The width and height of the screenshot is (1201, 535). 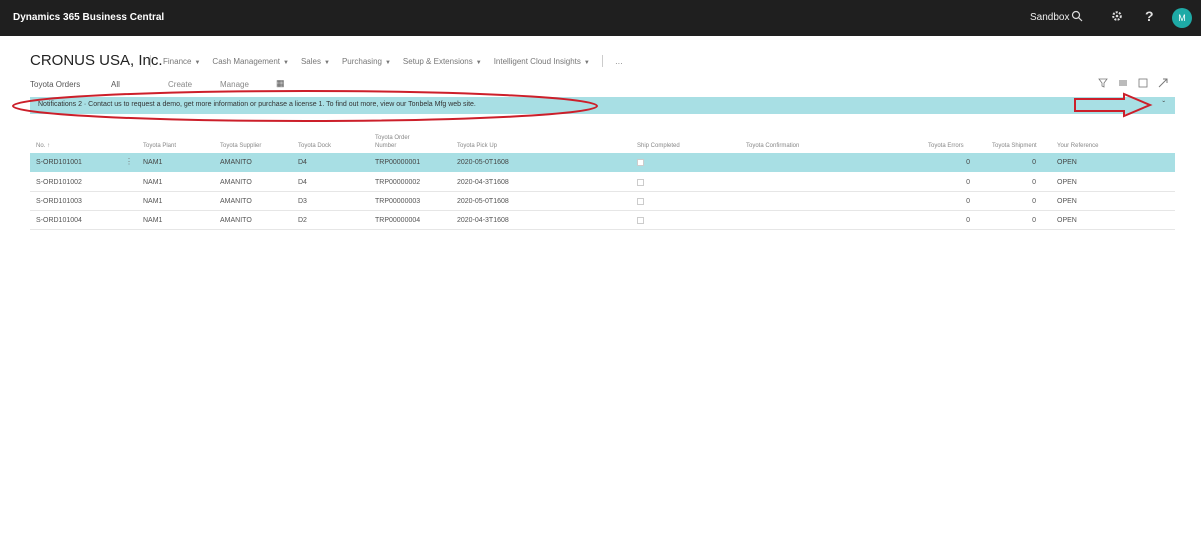 I want to click on details-pane-icon, so click(x=1143, y=84).